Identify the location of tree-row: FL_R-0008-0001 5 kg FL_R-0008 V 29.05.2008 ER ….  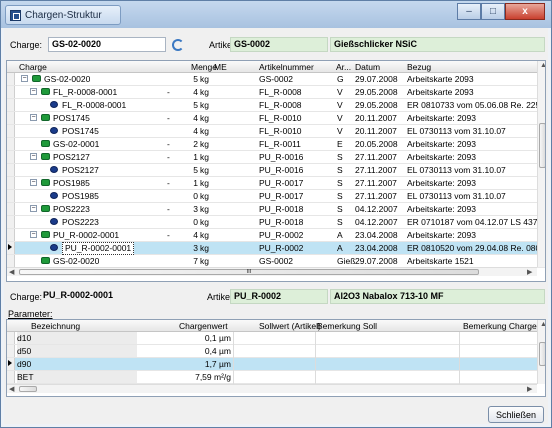
(276, 105).